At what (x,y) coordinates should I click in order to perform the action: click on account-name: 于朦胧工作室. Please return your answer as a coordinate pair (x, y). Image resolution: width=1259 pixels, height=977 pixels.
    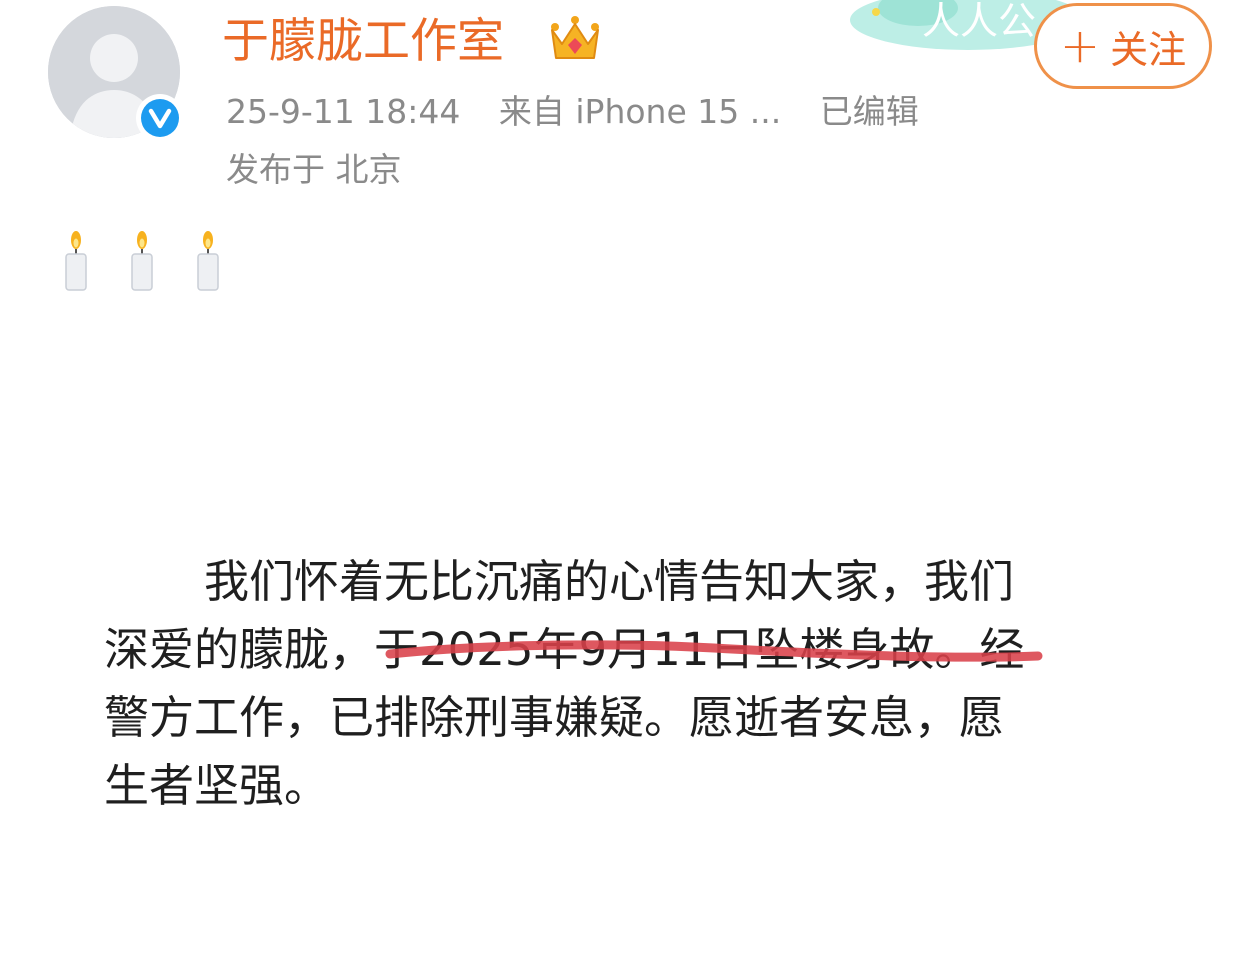
    Looking at the image, I should click on (363, 42).